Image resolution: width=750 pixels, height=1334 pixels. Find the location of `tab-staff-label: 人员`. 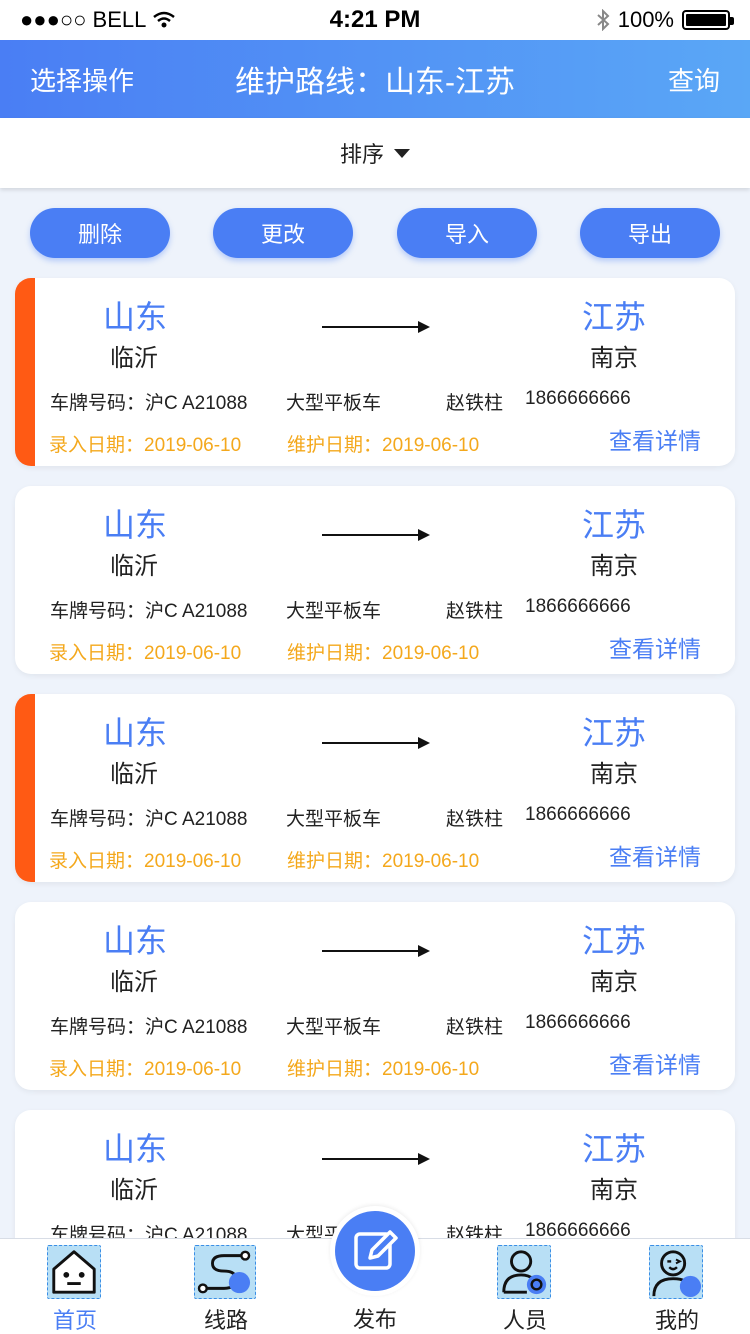

tab-staff-label: 人员 is located at coordinates (524, 1320).